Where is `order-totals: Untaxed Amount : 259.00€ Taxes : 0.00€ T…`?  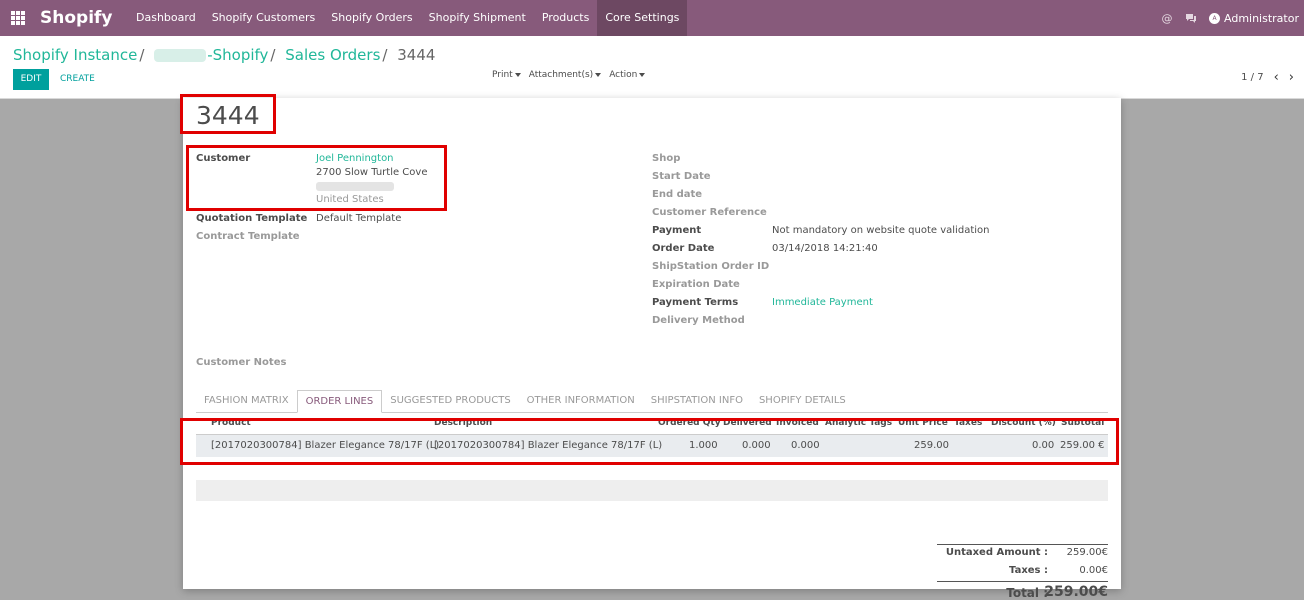
order-totals: Untaxed Amount : 259.00€ Taxes : 0.00€ T… is located at coordinates (1022, 572).